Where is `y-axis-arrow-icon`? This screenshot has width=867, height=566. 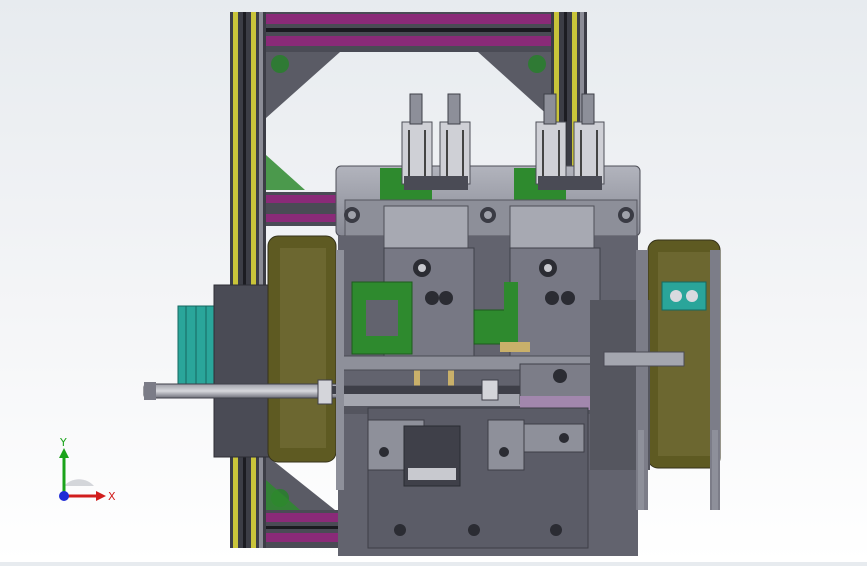
y-axis-arrow-icon is located at coordinates (64, 453).